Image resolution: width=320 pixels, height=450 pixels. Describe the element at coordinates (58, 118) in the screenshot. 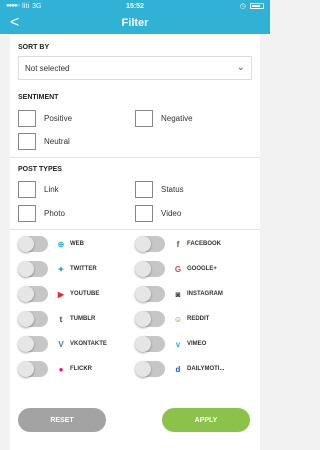

I see `checkbox-label: Positive` at that location.